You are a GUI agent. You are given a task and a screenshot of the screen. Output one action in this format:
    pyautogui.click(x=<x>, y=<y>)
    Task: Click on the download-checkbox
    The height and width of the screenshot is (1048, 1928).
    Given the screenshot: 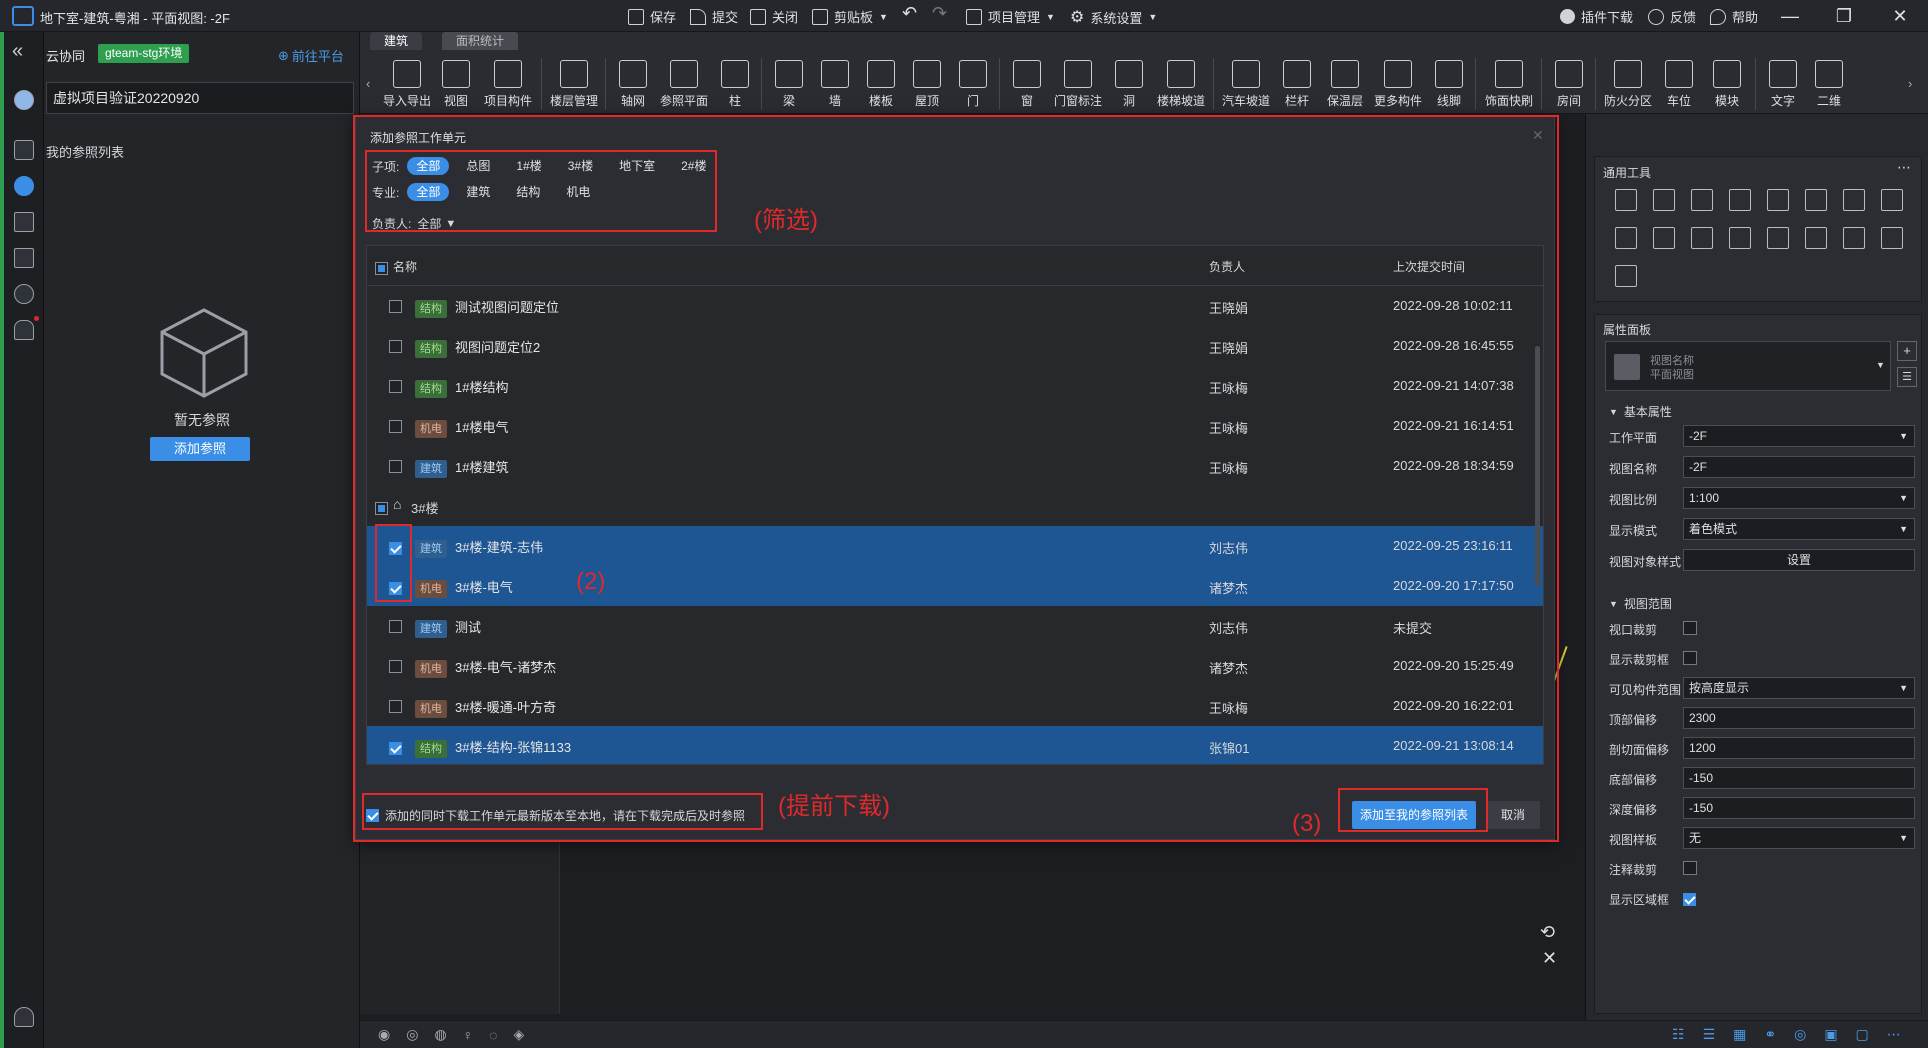 What is the action you would take?
    pyautogui.click(x=372, y=815)
    